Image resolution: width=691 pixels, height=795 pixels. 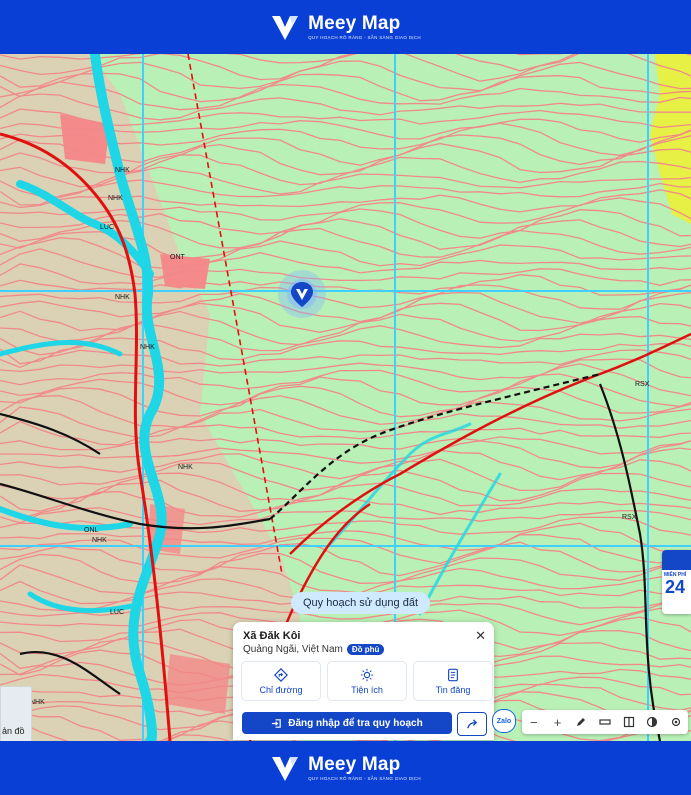 What do you see at coordinates (367, 674) in the screenshot?
I see `utilities-icon` at bounding box center [367, 674].